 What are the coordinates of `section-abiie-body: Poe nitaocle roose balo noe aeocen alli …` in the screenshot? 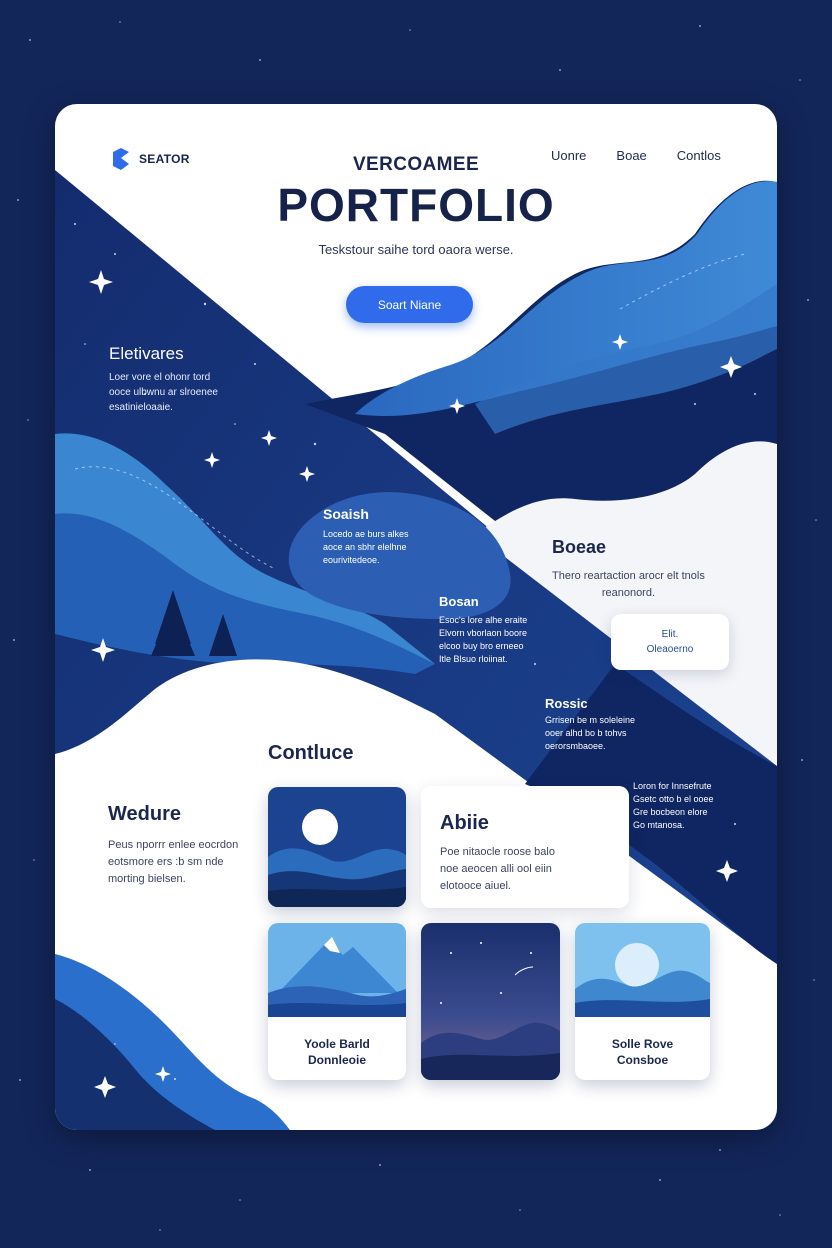 It's located at (497, 869).